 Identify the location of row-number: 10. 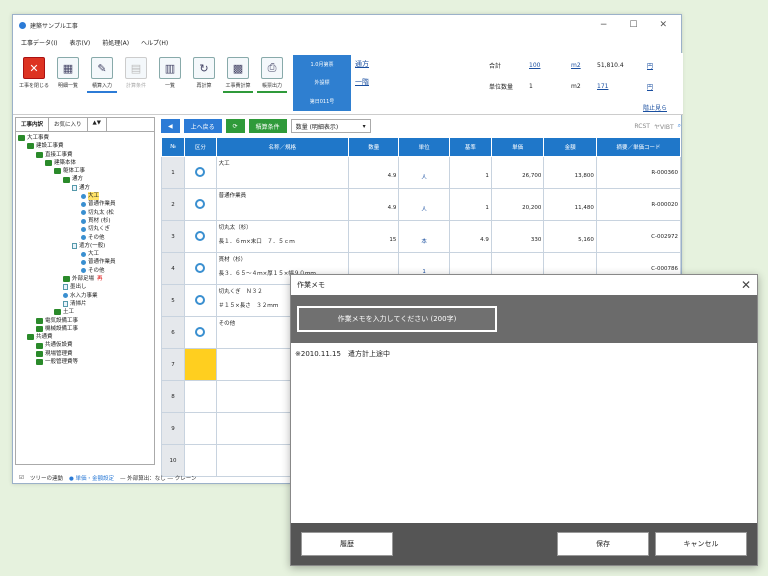
(173, 460).